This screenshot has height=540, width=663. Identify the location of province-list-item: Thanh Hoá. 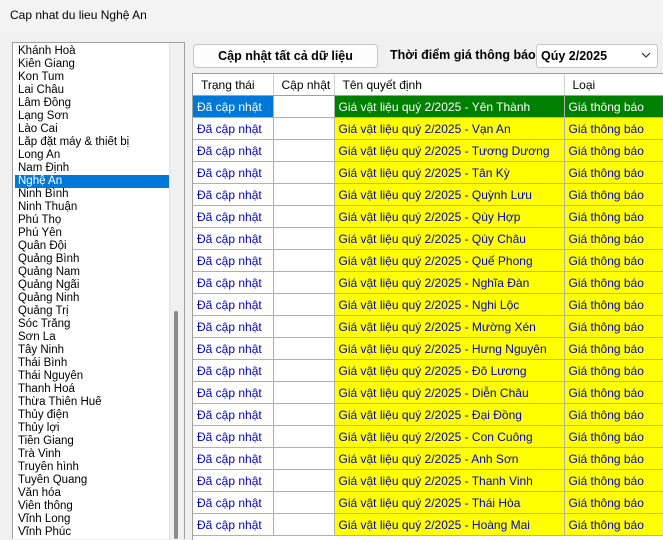
(92, 389).